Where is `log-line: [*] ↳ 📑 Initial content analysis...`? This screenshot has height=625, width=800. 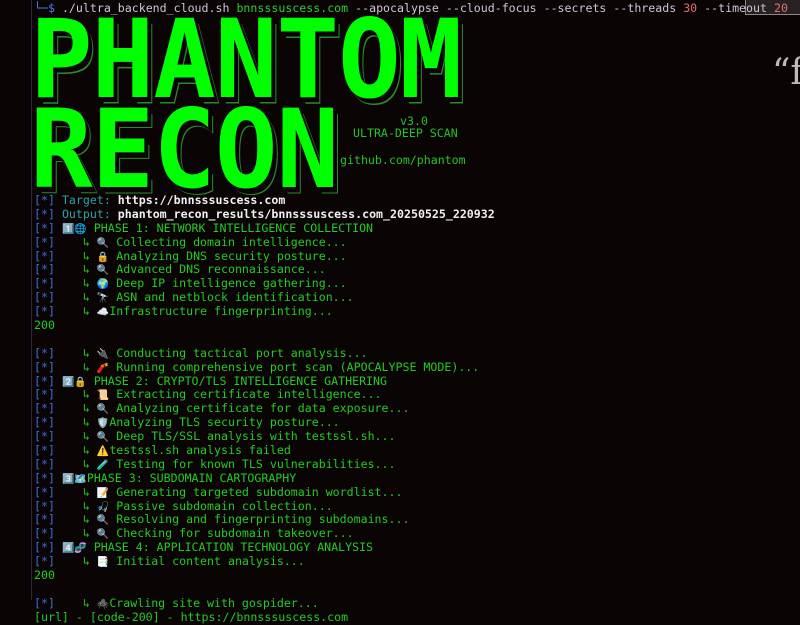
log-line: [*] ↳ 📑 Initial content analysis... is located at coordinates (417, 561).